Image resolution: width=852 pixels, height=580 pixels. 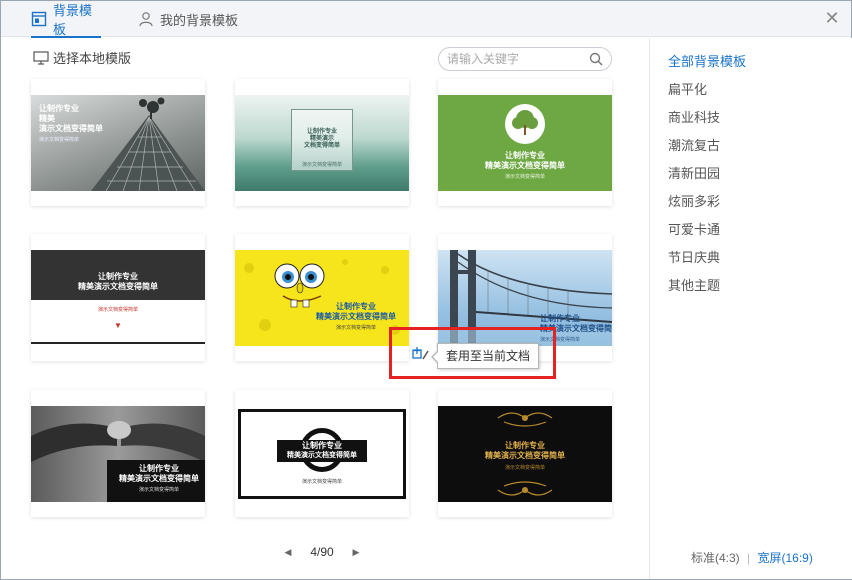 I want to click on page-indicator: 4/90, so click(x=322, y=552).